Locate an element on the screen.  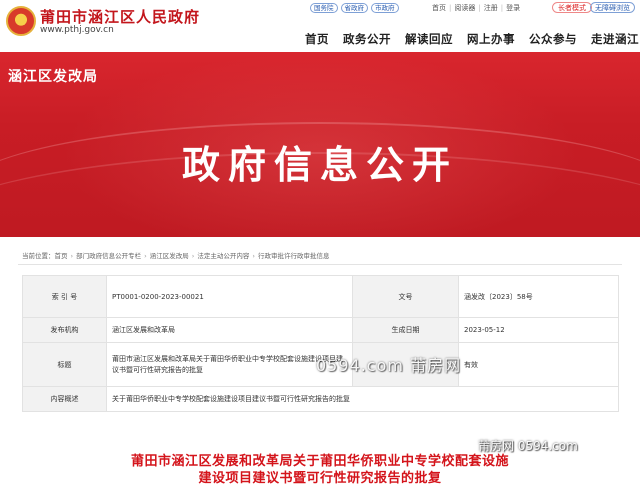
nav-online-services: 网上办事 is located at coordinates (491, 39).